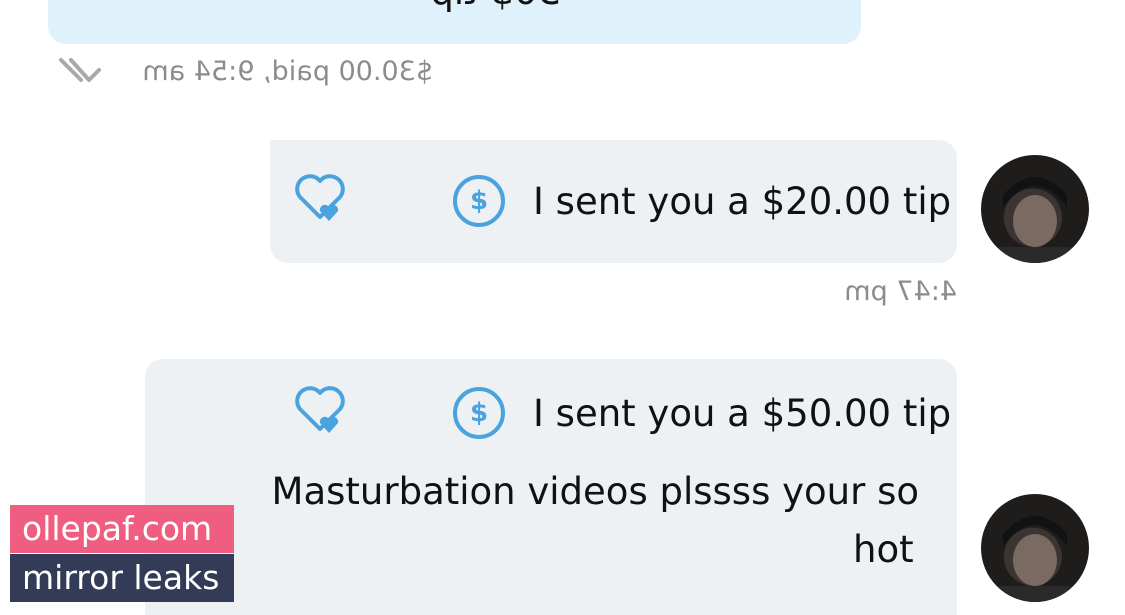  I want to click on tip-message-bubble: $ I sent you a $20.00 tip, so click(613, 201).